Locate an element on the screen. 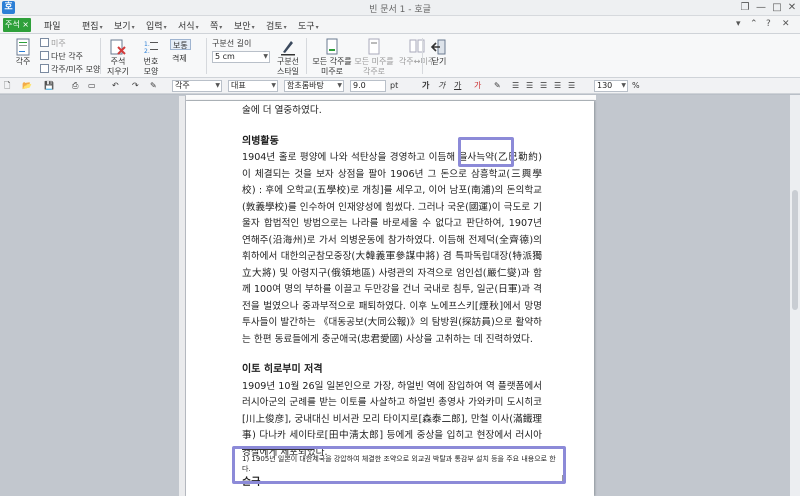 This screenshot has height=496, width=800. zoom-input: 130 ▼ is located at coordinates (611, 86).